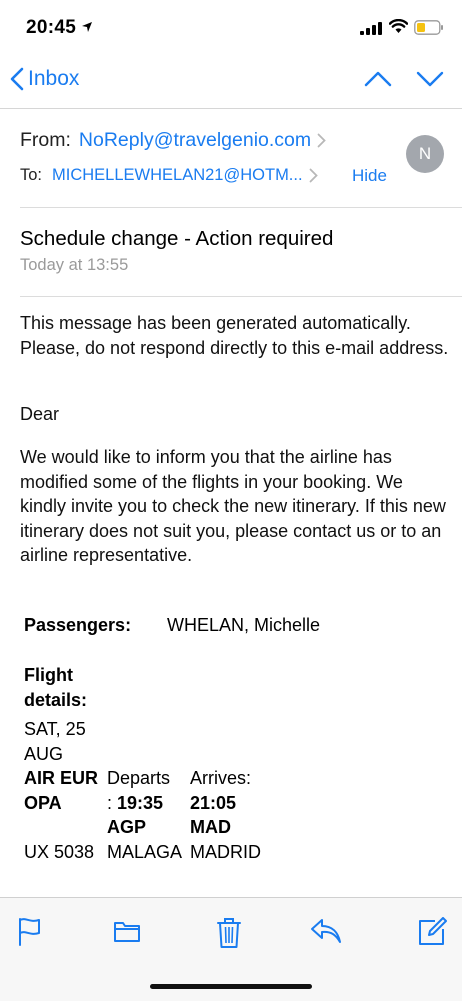 The width and height of the screenshot is (462, 1001). Describe the element at coordinates (145, 852) in the screenshot. I see `departure-city: MALAGA` at that location.